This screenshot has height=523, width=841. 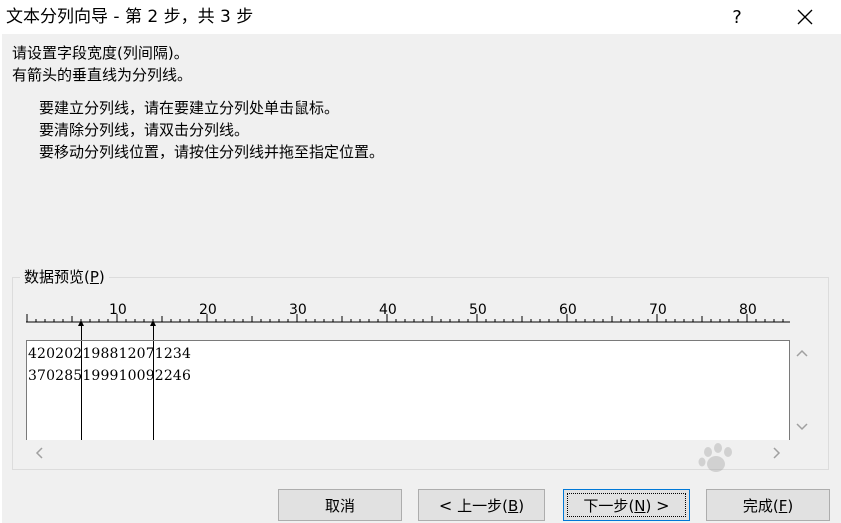 What do you see at coordinates (64, 277) in the screenshot?
I see `data-preview-label: 数据预览(P)` at bounding box center [64, 277].